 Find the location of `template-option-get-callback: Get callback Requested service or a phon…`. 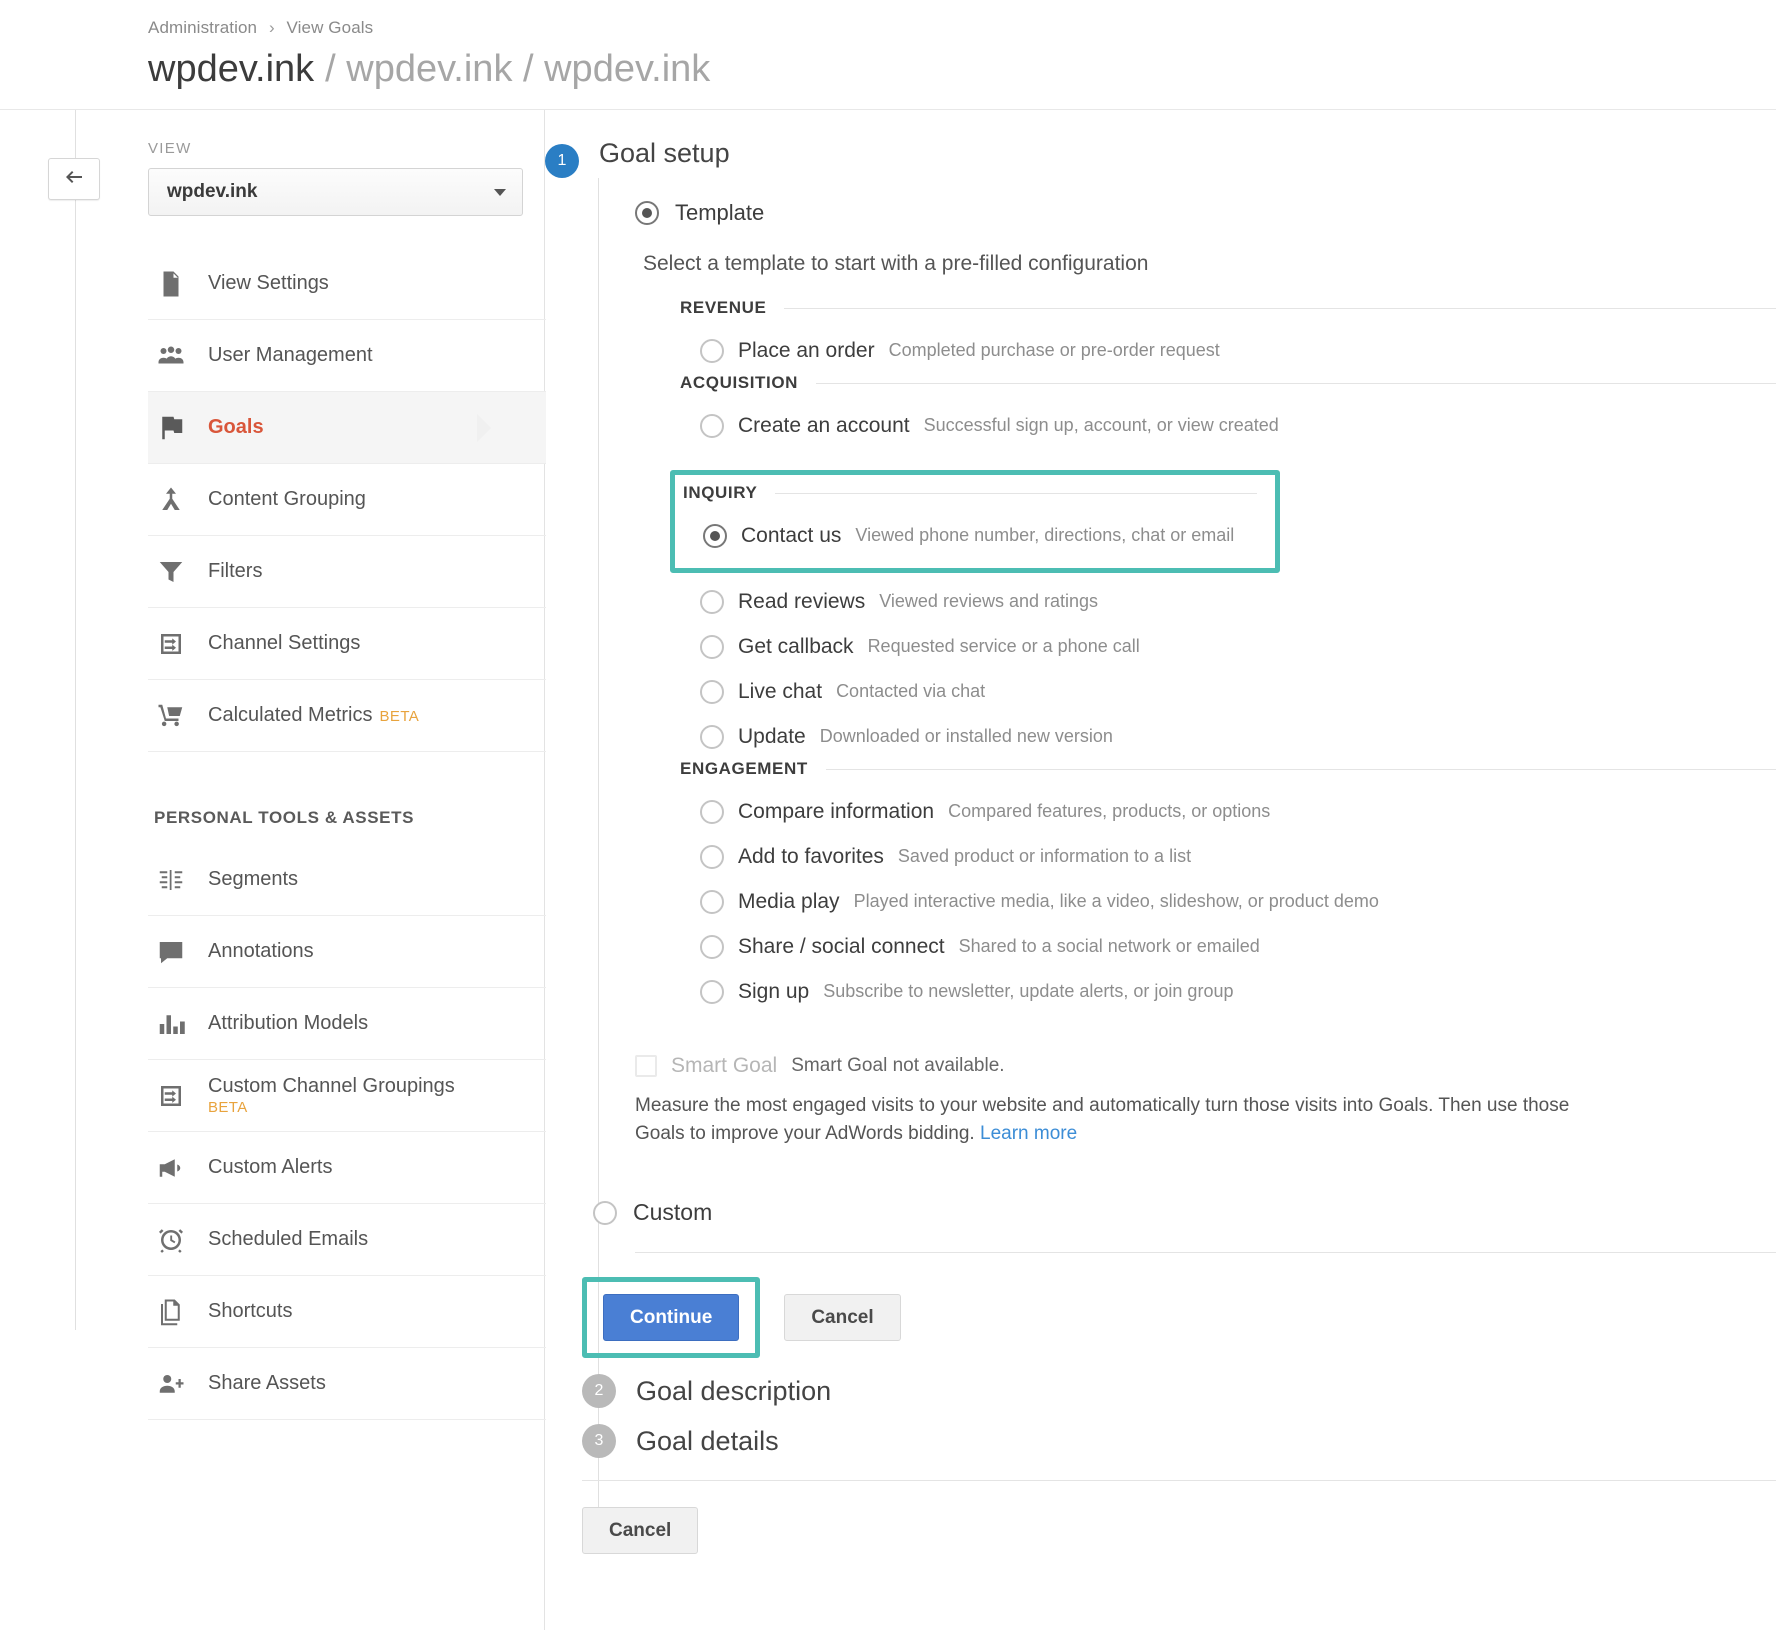

template-option-get-callback: Get callback Requested service or a phon… is located at coordinates (1228, 646).